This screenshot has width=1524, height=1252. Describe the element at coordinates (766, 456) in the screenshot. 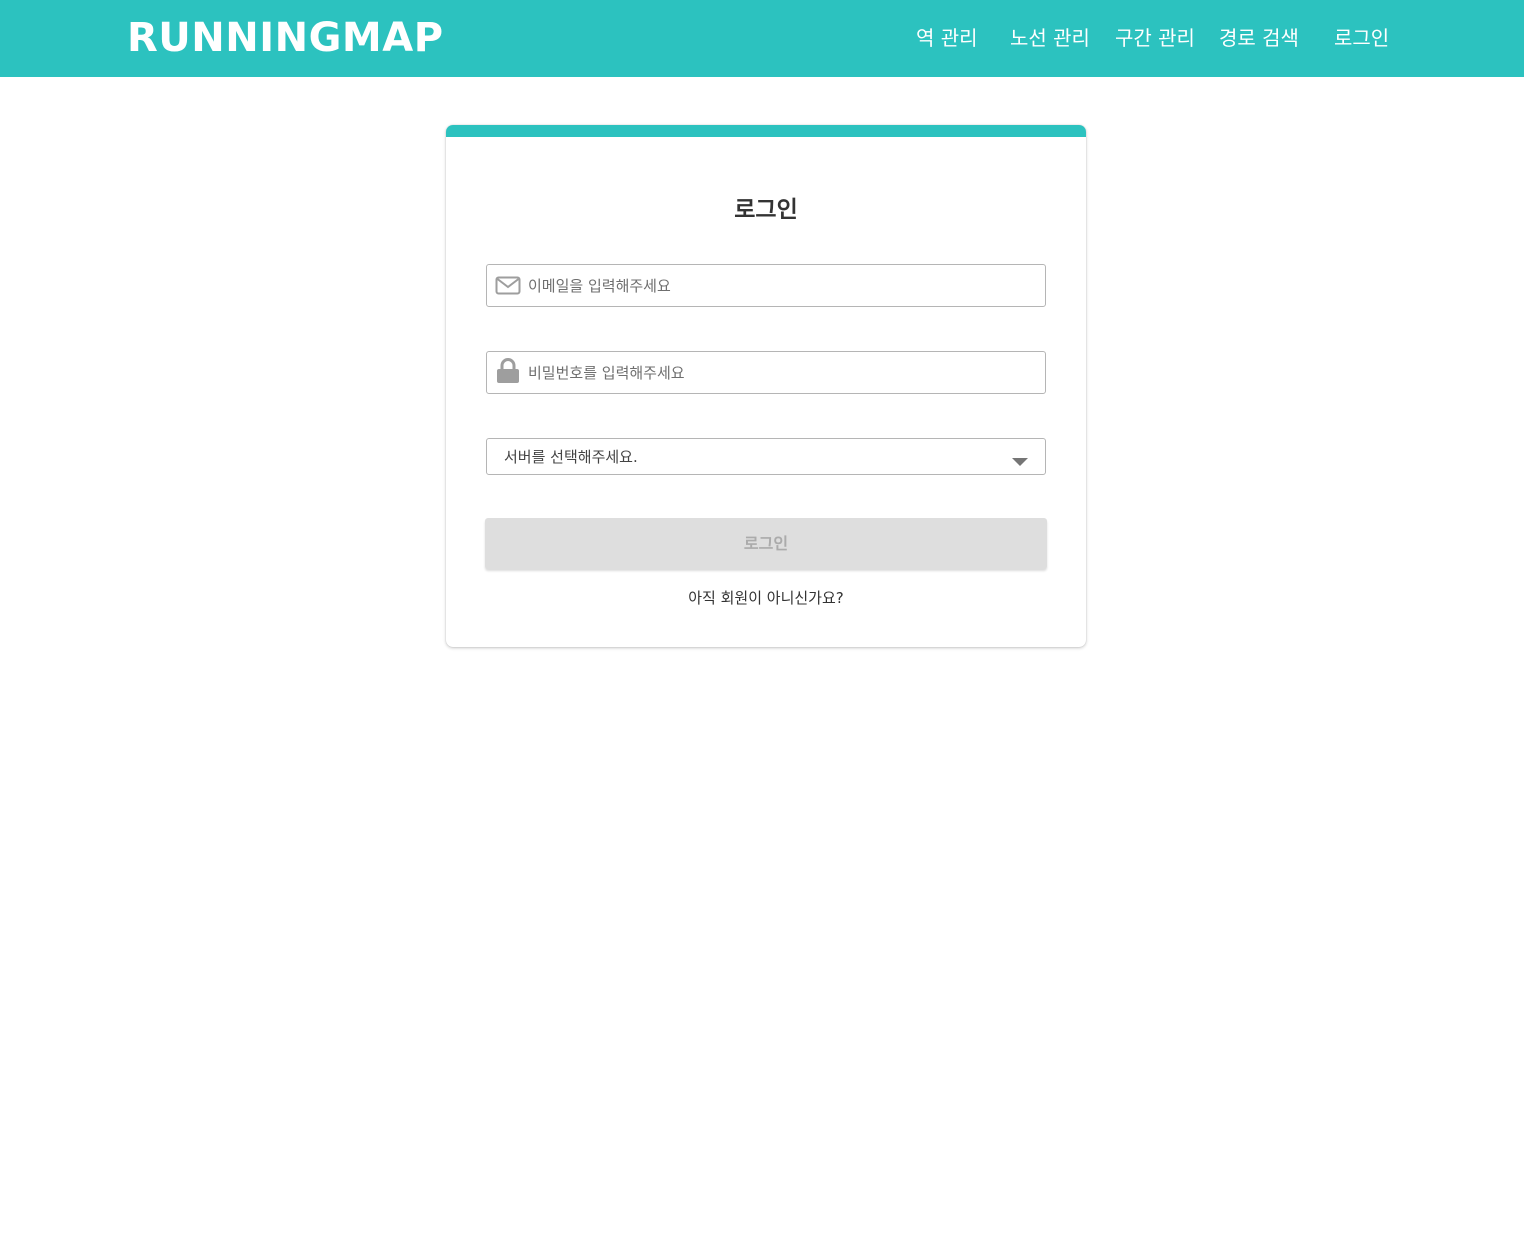

I see `server-select: 서버를 선택해주세요.` at that location.